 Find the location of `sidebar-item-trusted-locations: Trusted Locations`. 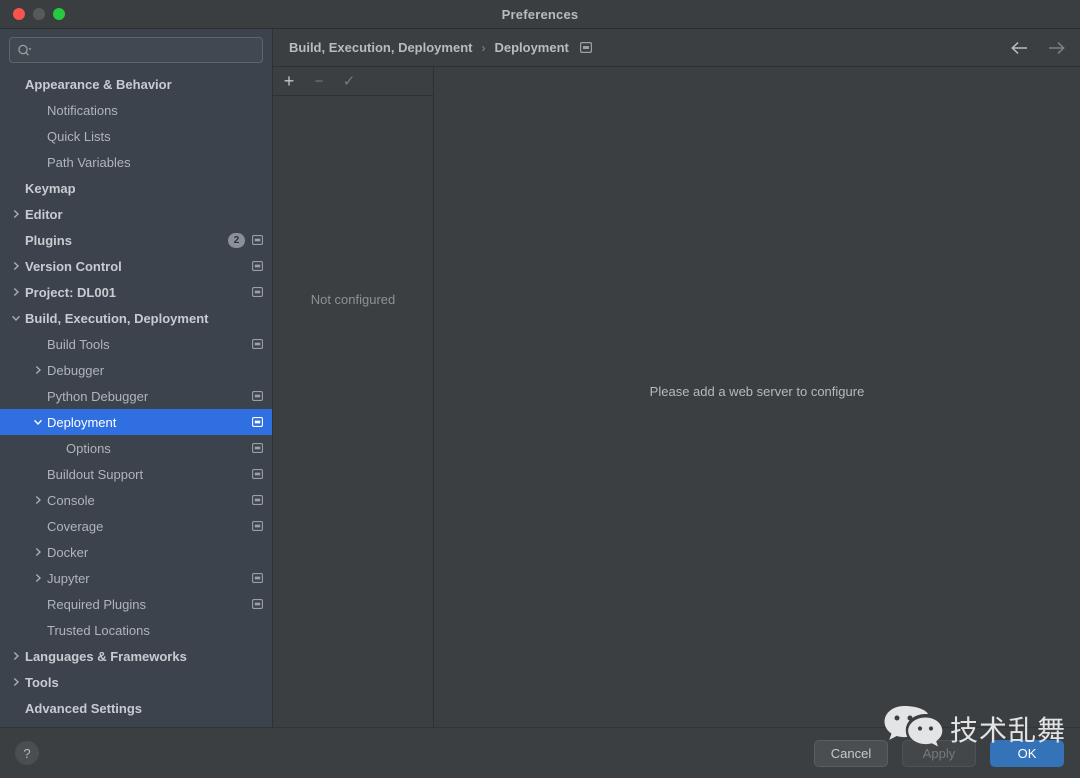

sidebar-item-trusted-locations: Trusted Locations is located at coordinates (136, 630).